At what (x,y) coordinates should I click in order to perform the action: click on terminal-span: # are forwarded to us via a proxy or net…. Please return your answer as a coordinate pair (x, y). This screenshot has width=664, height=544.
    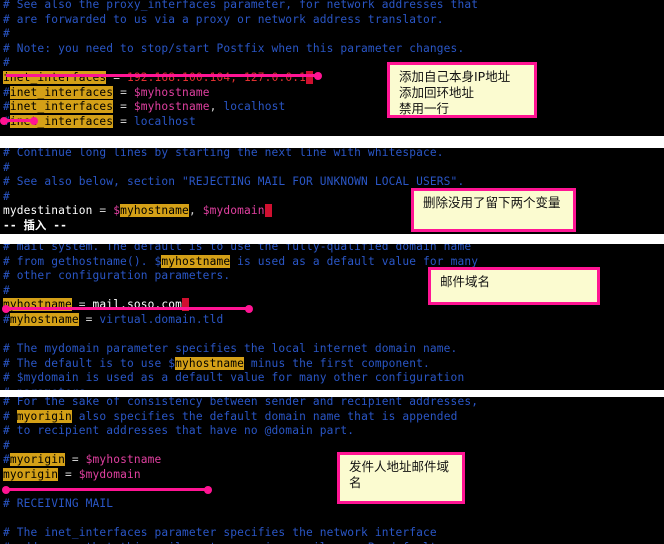
    Looking at the image, I should click on (223, 19).